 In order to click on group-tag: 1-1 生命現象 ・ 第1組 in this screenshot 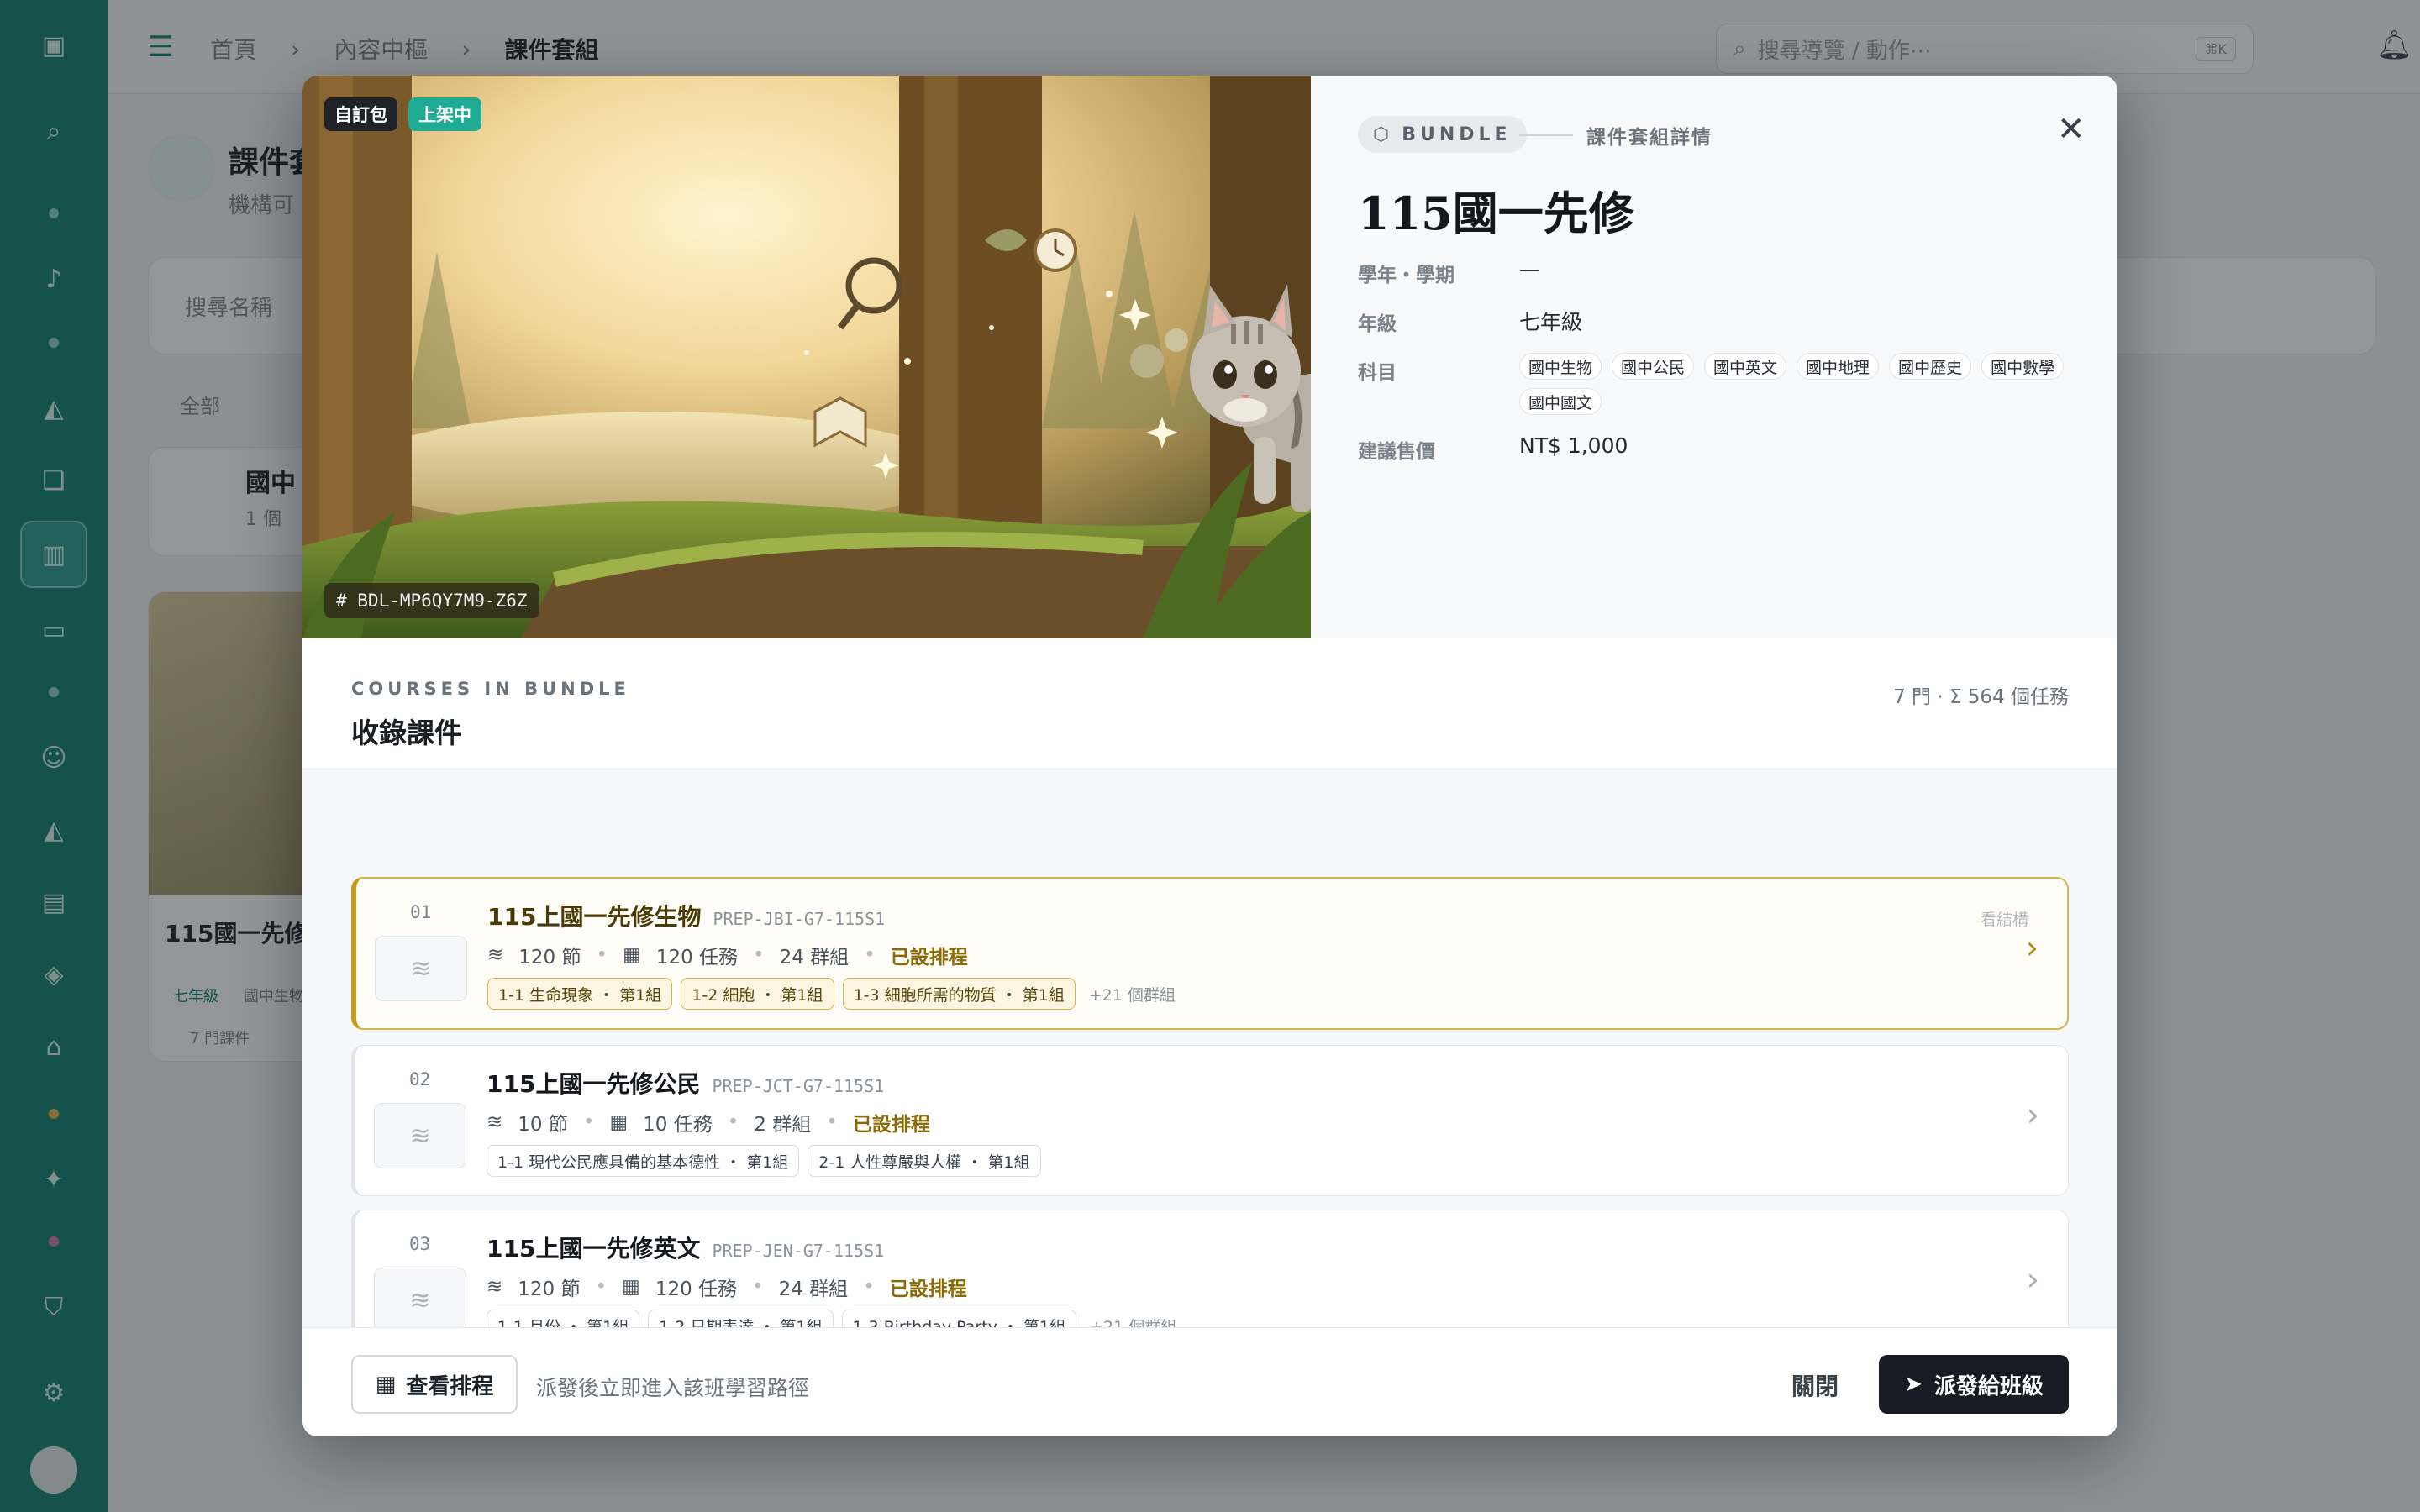, I will do `click(580, 994)`.